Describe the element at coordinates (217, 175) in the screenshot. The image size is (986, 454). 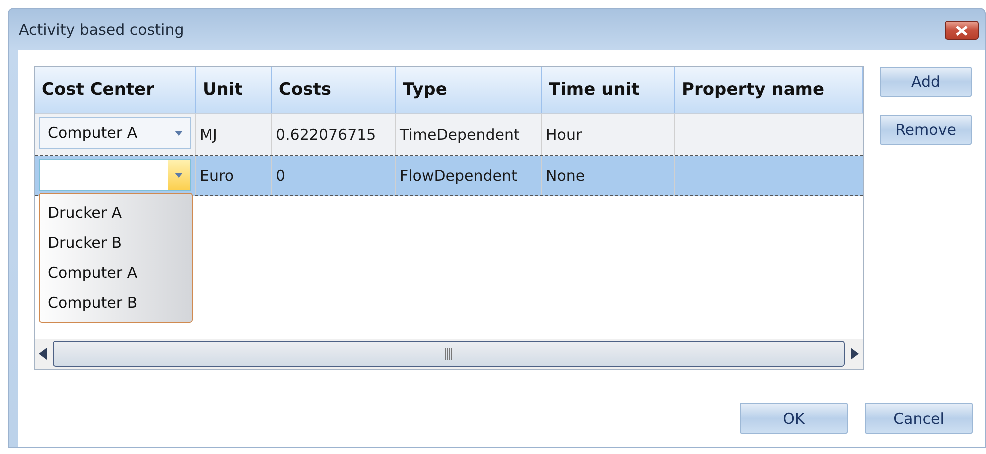
I see `table-cell: Euro` at that location.